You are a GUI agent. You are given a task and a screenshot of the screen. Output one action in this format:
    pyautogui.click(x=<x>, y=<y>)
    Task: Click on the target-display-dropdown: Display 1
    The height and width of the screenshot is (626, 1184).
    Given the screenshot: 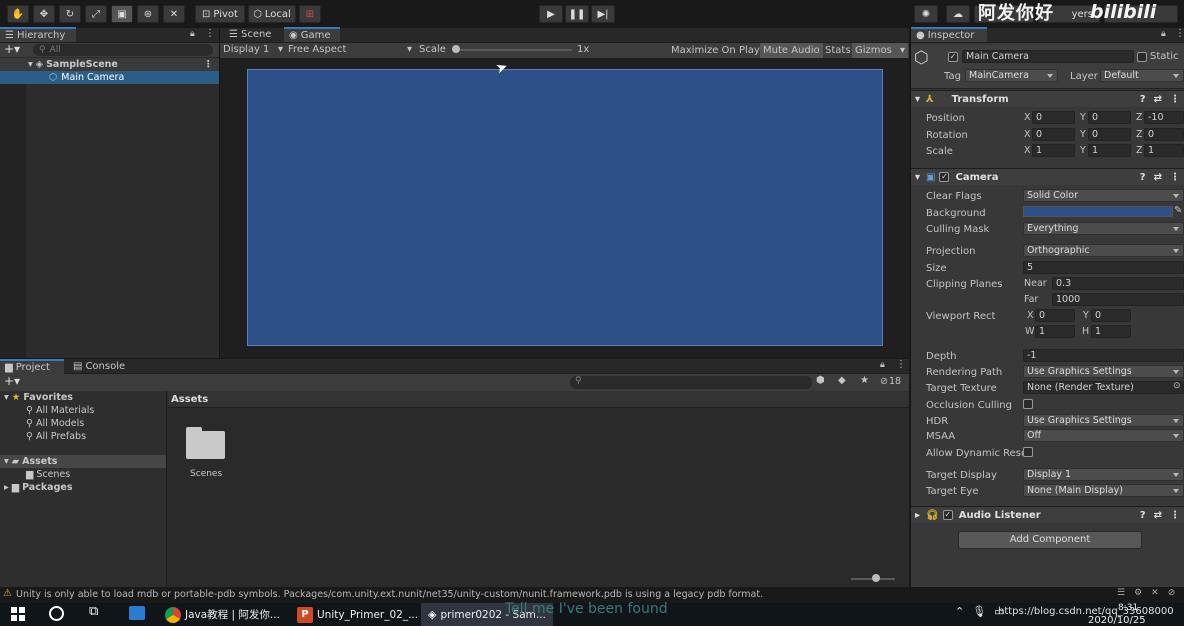 What is the action you would take?
    pyautogui.click(x=1103, y=474)
    